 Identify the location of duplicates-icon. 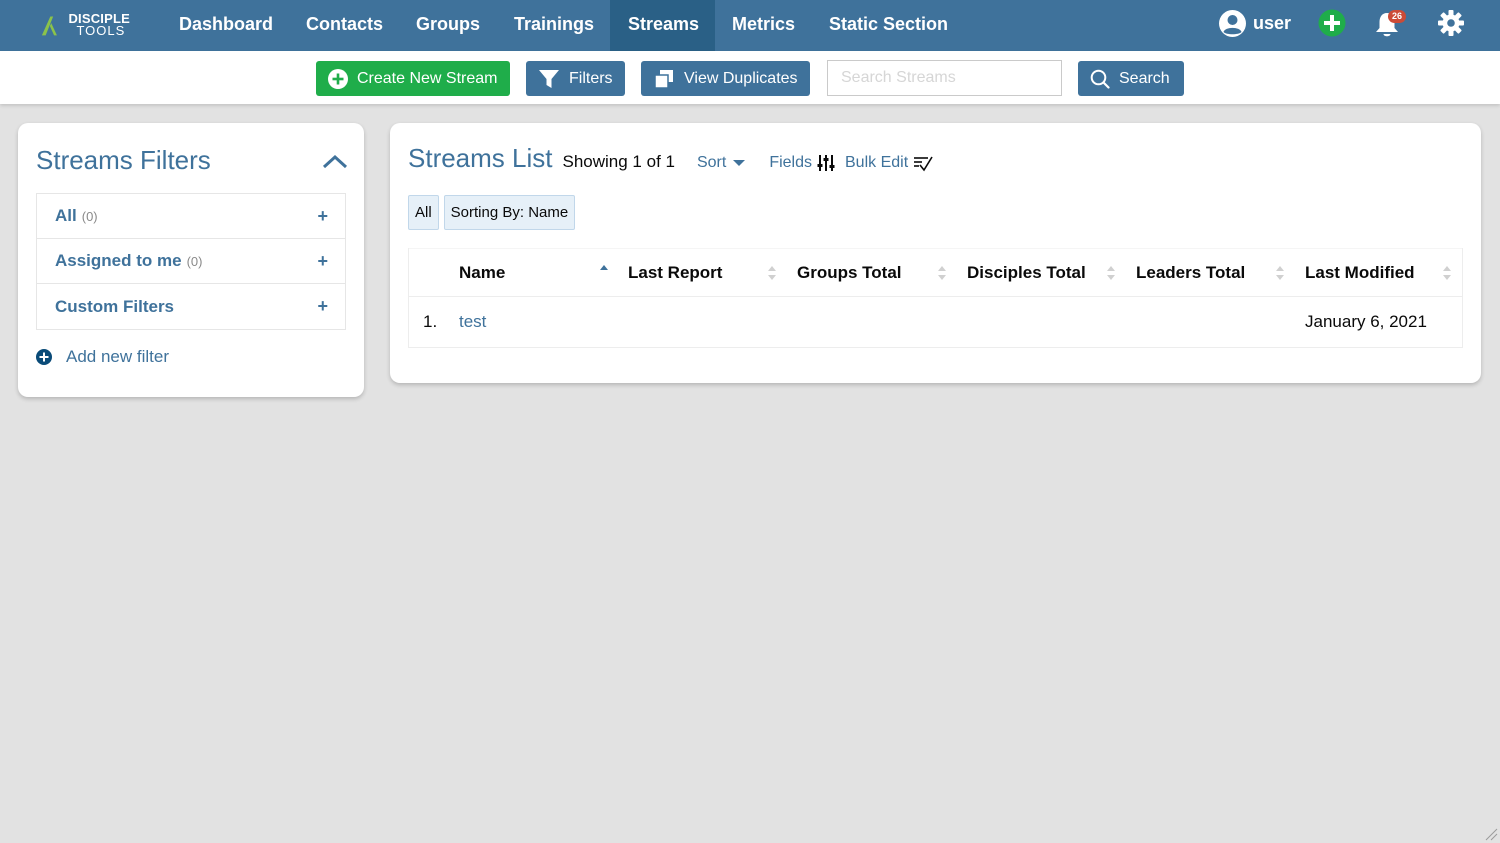
(663, 79).